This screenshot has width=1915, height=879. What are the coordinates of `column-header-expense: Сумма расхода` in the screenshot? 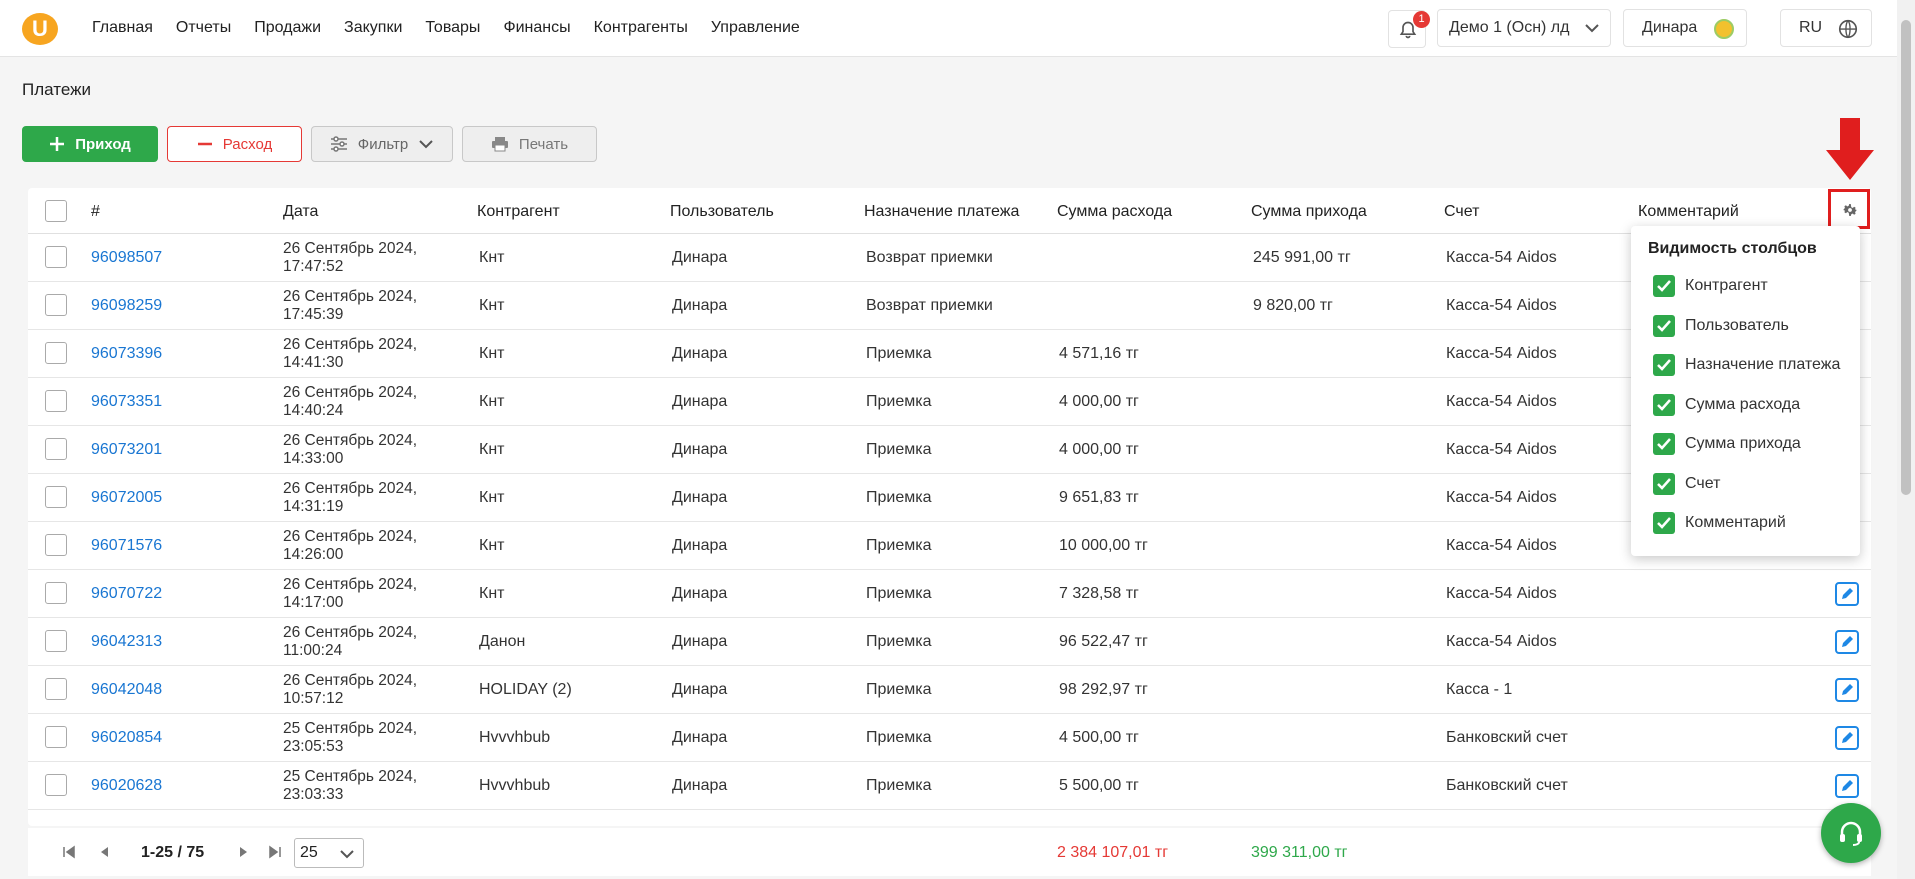 It's located at (1114, 212).